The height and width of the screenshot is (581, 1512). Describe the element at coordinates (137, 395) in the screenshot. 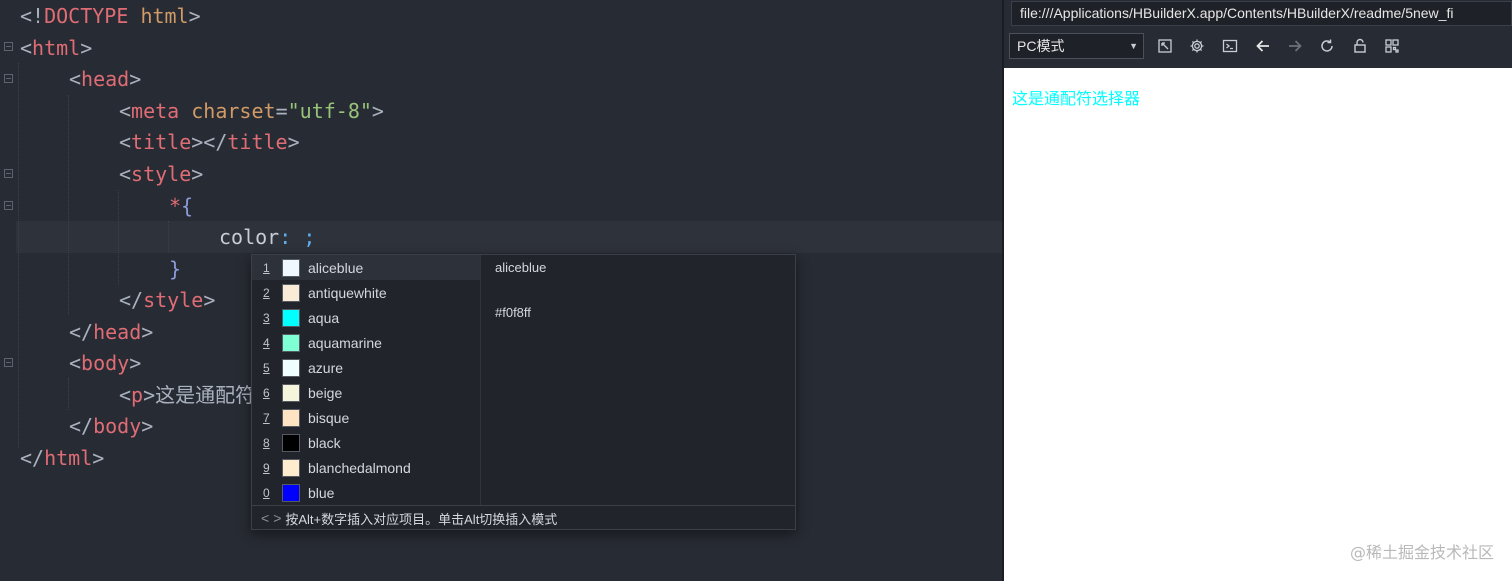

I see `tag-name: p` at that location.